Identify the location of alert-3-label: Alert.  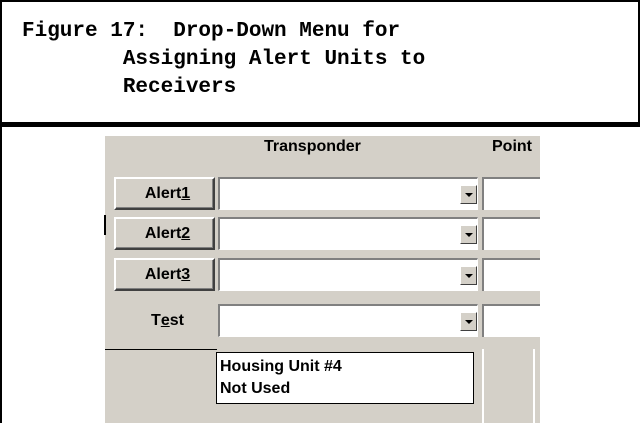
(163, 274).